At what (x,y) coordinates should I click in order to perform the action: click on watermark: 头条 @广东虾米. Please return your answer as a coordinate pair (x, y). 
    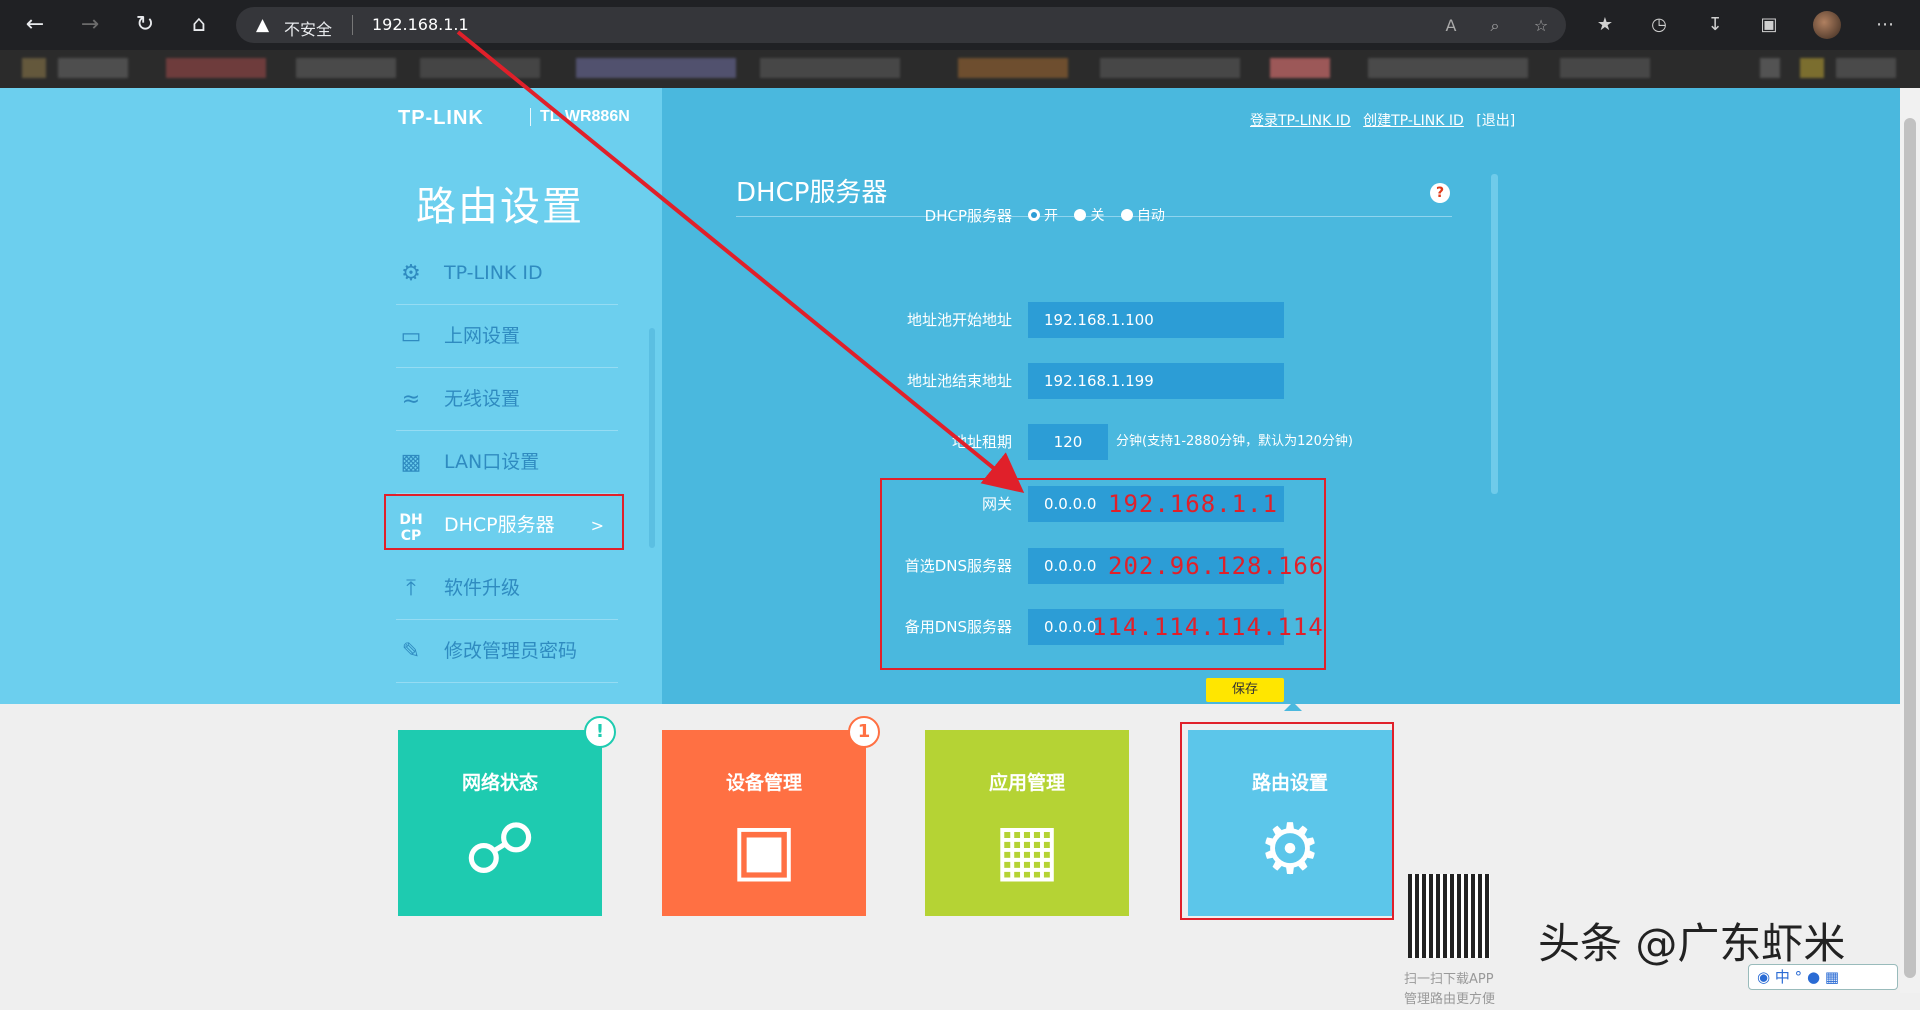
    Looking at the image, I should click on (1691, 940).